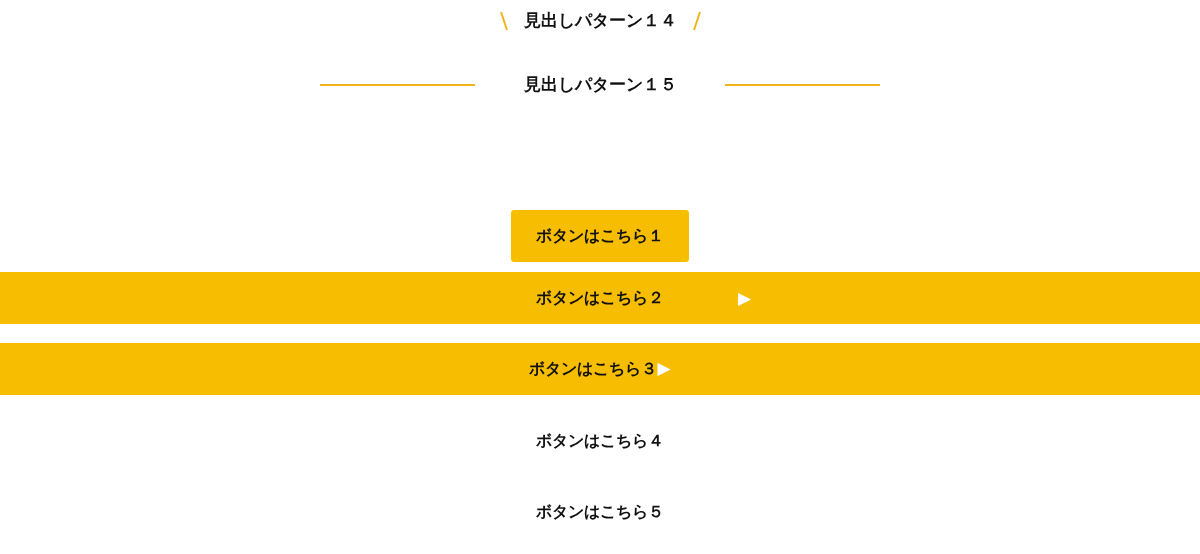 The height and width of the screenshot is (554, 1200). I want to click on heading-text: 見出しパターン１４, so click(600, 21).